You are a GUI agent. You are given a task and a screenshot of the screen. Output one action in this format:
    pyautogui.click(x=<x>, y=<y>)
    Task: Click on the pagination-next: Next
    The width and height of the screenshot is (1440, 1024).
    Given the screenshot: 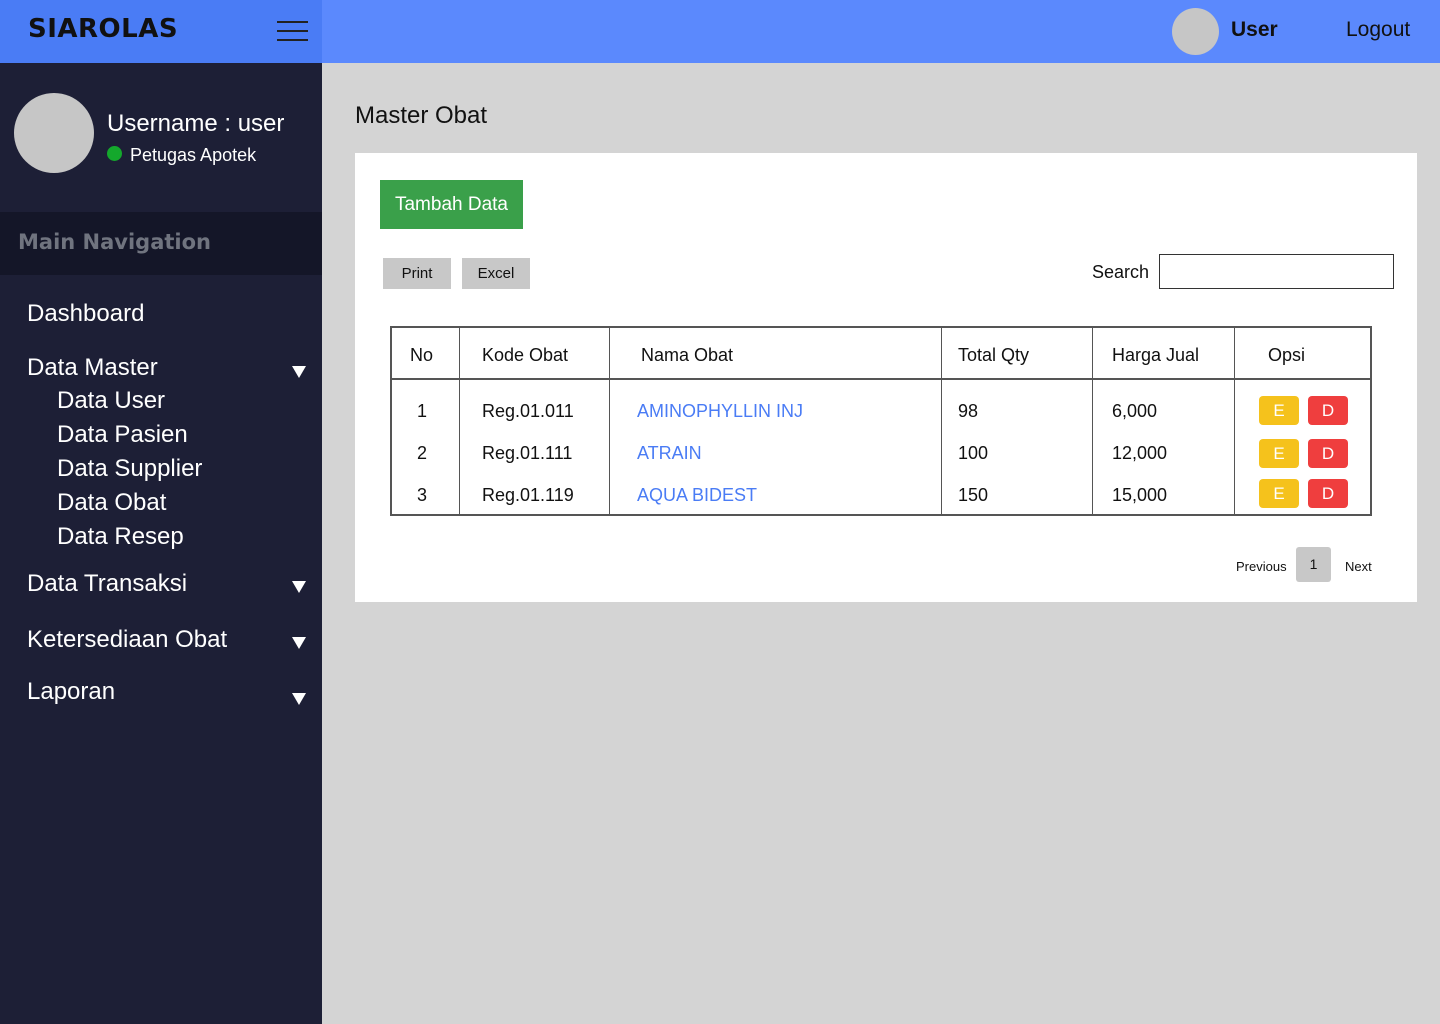 What is the action you would take?
    pyautogui.click(x=1358, y=566)
    